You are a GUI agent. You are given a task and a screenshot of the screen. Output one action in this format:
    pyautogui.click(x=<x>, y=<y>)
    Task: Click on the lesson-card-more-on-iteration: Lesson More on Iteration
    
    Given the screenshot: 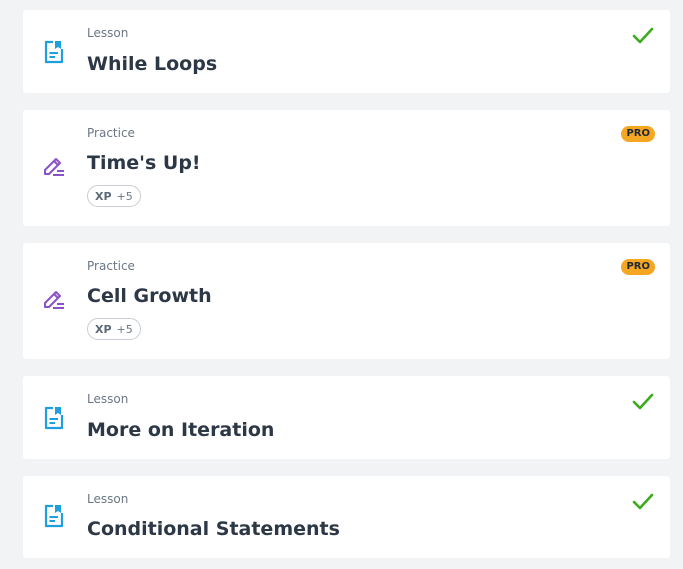 What is the action you would take?
    pyautogui.click(x=346, y=417)
    